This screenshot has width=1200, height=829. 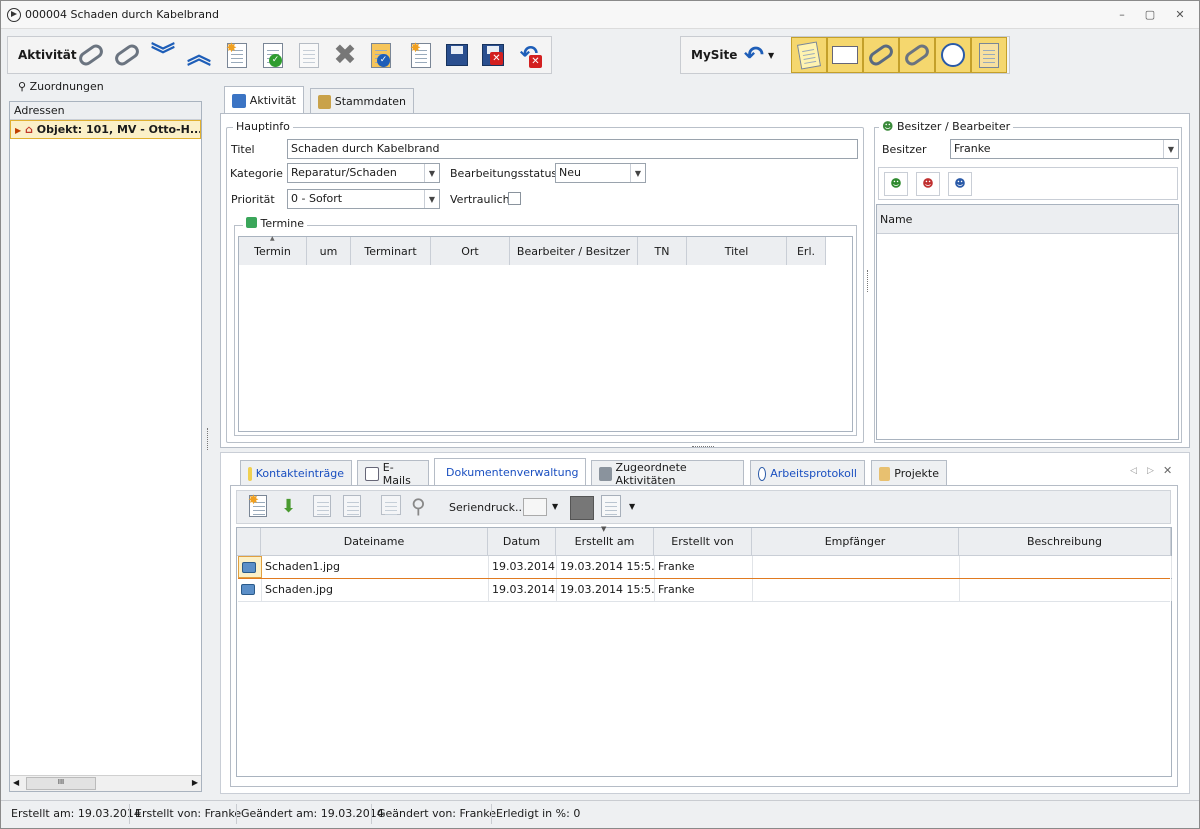 I want to click on kategorie-select: Reparatur/Schaden ▼, so click(x=363, y=173).